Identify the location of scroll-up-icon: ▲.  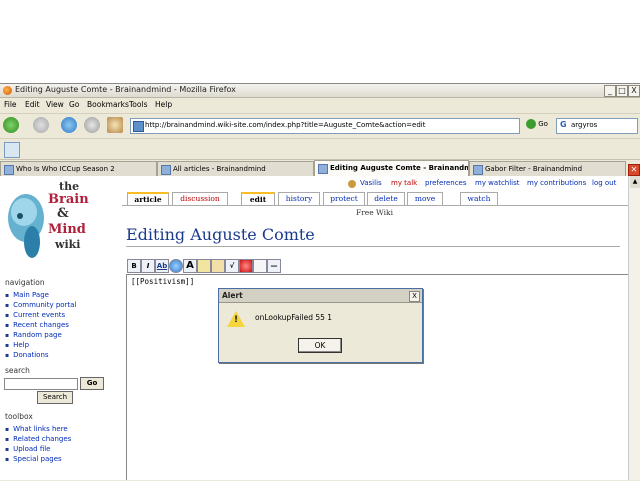
(635, 182).